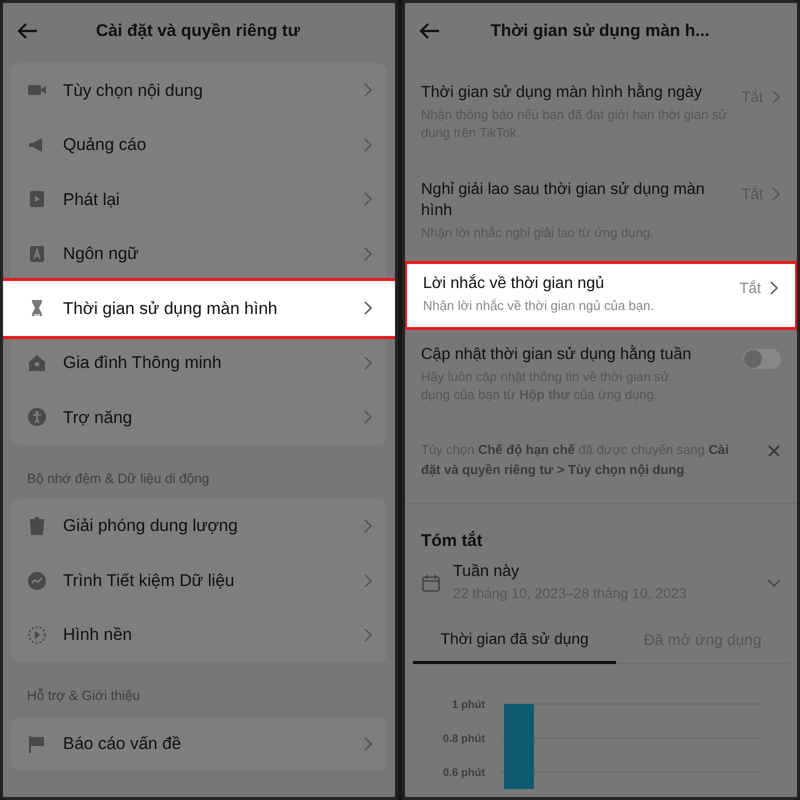 This screenshot has height=800, width=800. What do you see at coordinates (199, 743) in the screenshot?
I see `settings-item: Báo cáo vấn đề` at bounding box center [199, 743].